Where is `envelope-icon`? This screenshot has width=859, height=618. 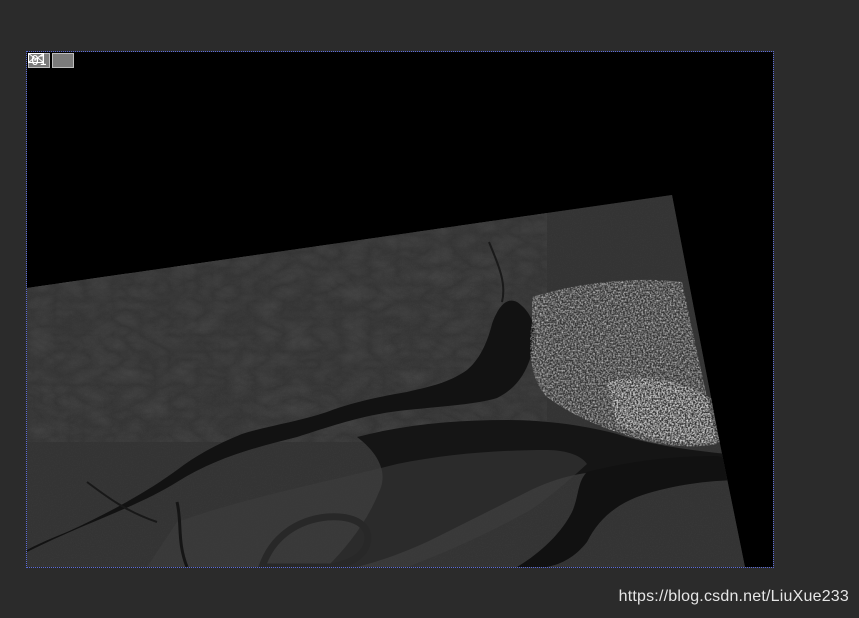 envelope-icon is located at coordinates (51, 60).